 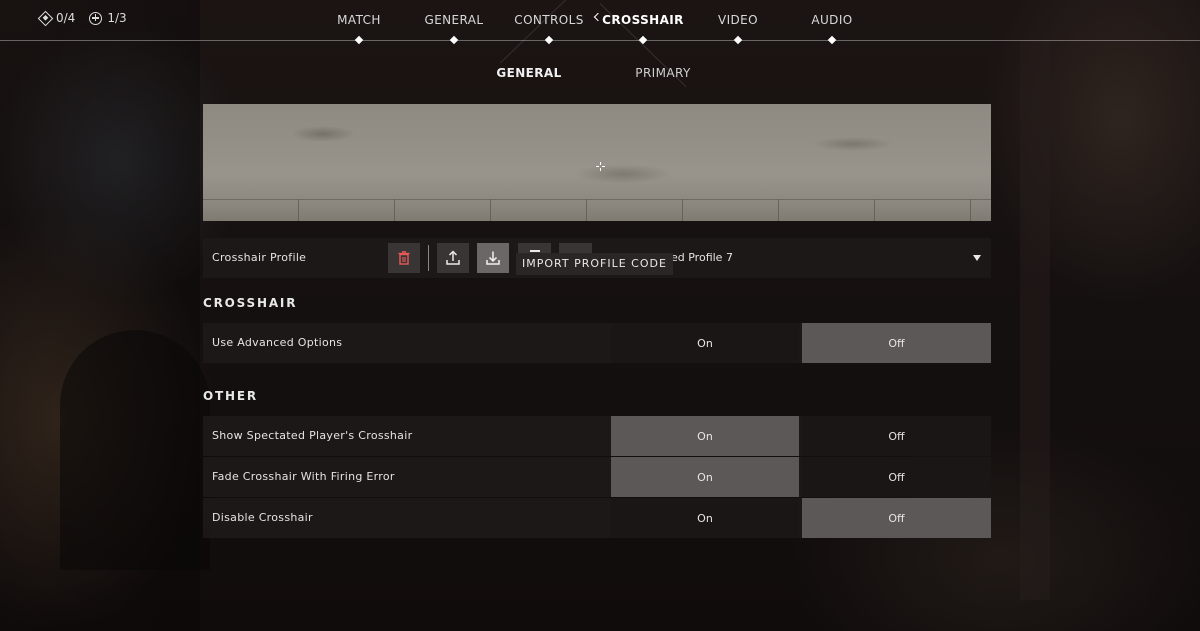 I want to click on diamond-icon, so click(x=45, y=18).